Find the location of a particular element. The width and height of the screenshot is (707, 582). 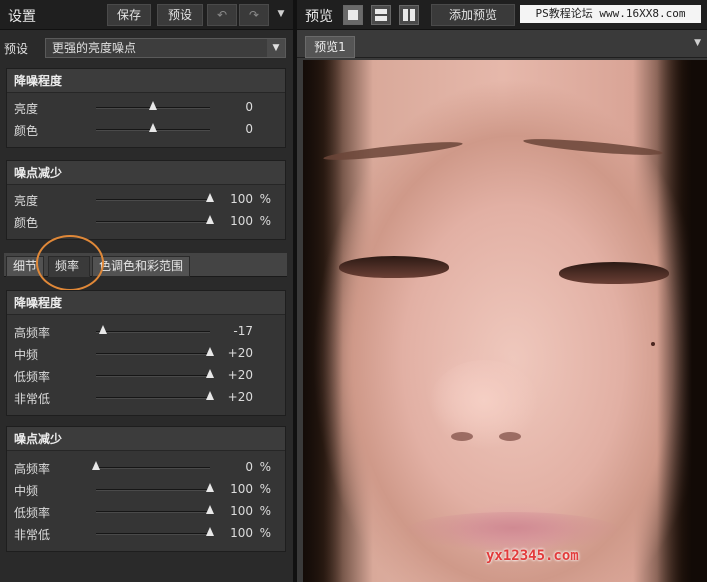

preview-tabs: 预览1 ▼ is located at coordinates (502, 44).